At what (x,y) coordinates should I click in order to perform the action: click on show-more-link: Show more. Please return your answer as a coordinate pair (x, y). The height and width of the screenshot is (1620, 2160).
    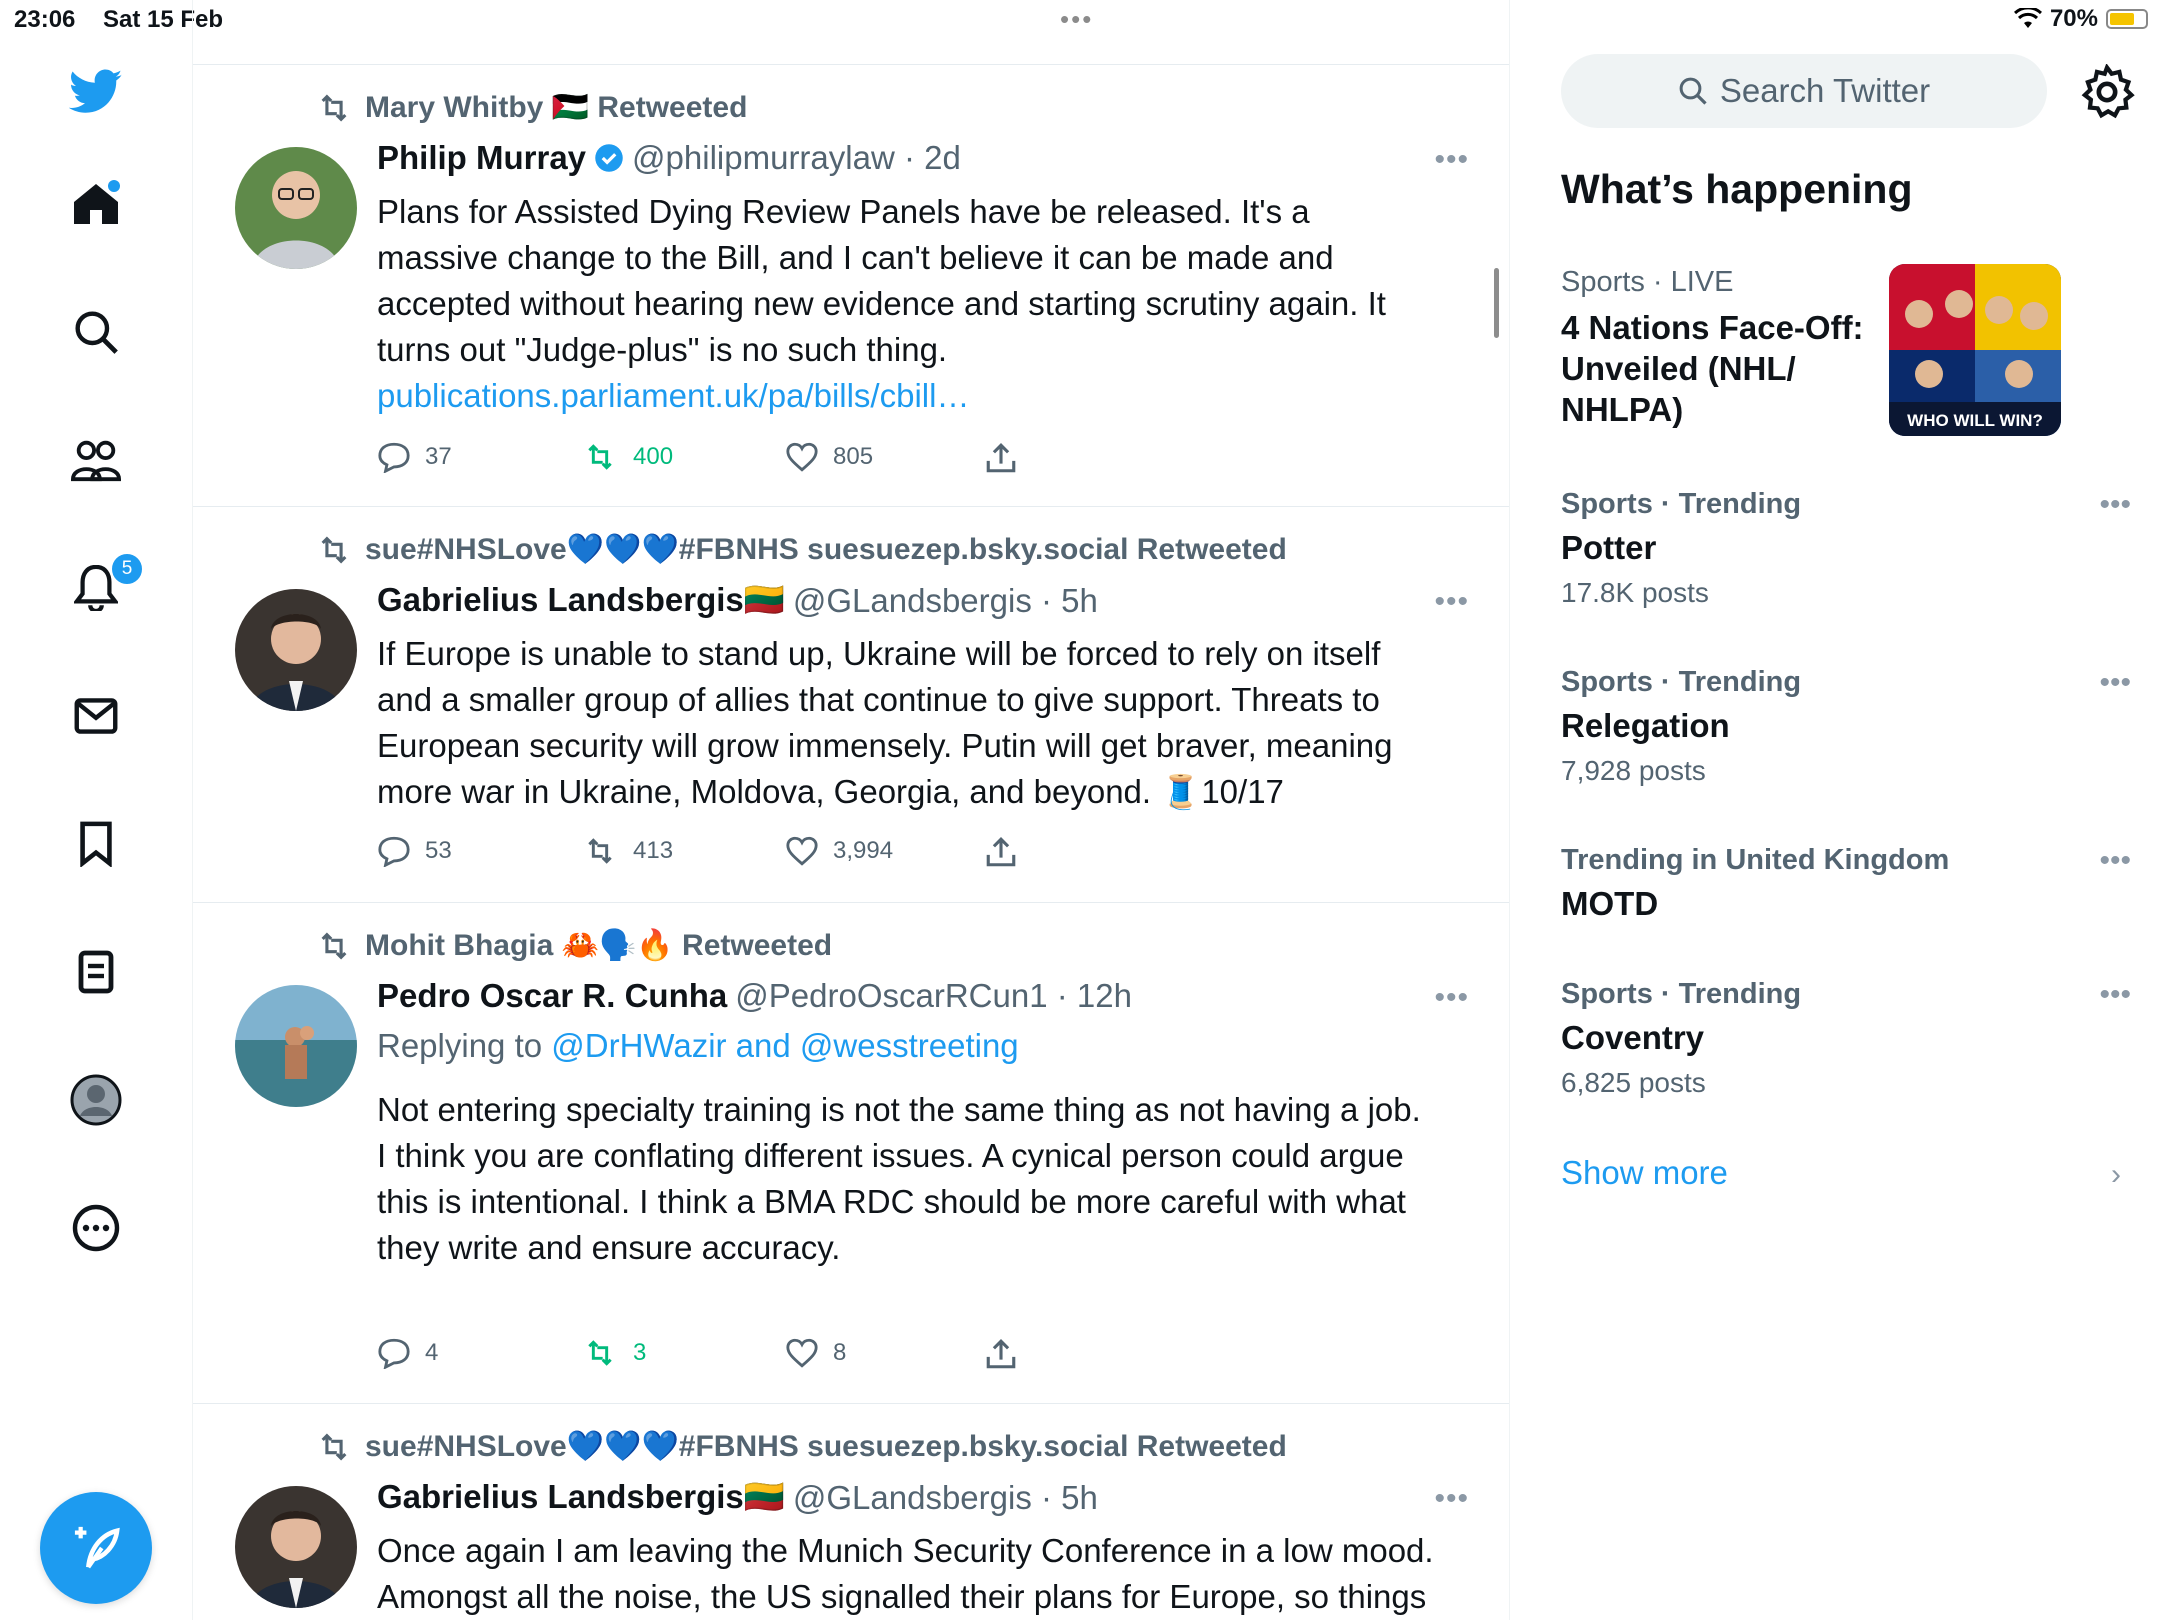
    Looking at the image, I should click on (1644, 1173).